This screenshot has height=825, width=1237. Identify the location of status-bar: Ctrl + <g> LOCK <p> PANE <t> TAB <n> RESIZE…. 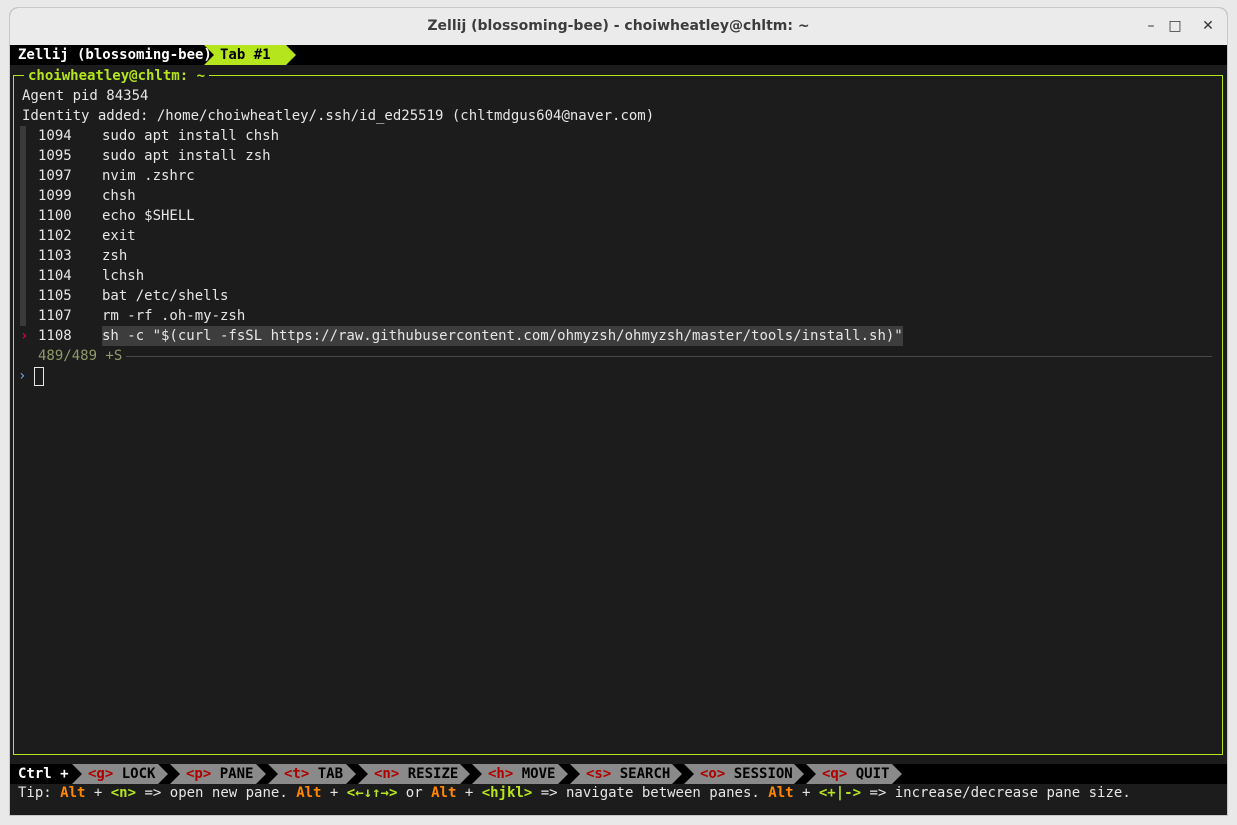
(618, 774).